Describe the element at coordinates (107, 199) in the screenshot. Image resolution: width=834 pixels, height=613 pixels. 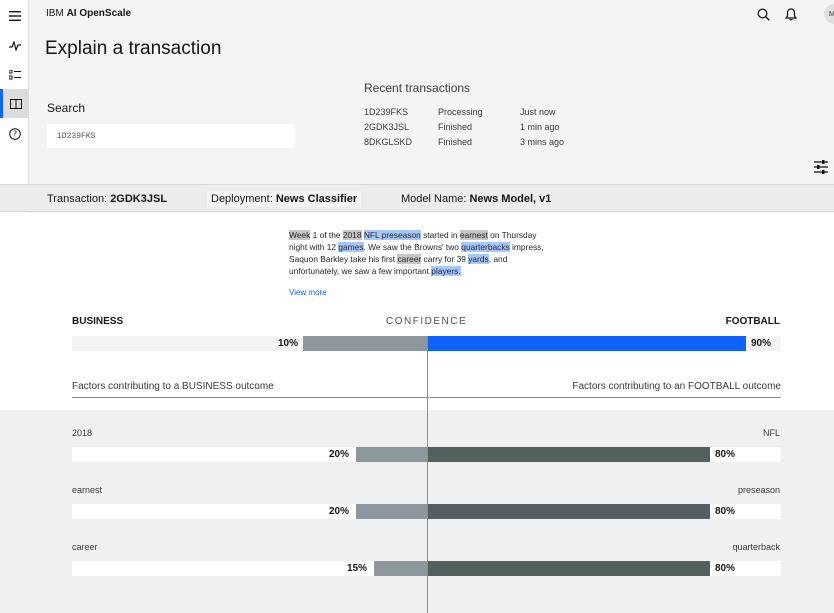
I see `transaction-info: Transaction: 2GDK3JSL` at that location.